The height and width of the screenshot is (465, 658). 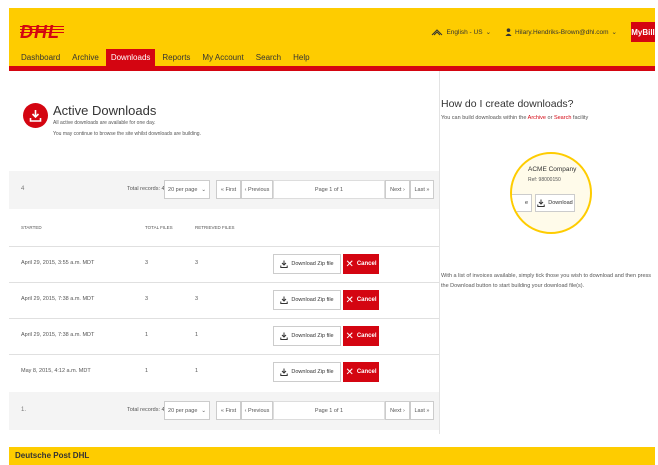 What do you see at coordinates (551, 193) in the screenshot?
I see `example-illustration: ACME Company Ref: 98000150 e Download` at bounding box center [551, 193].